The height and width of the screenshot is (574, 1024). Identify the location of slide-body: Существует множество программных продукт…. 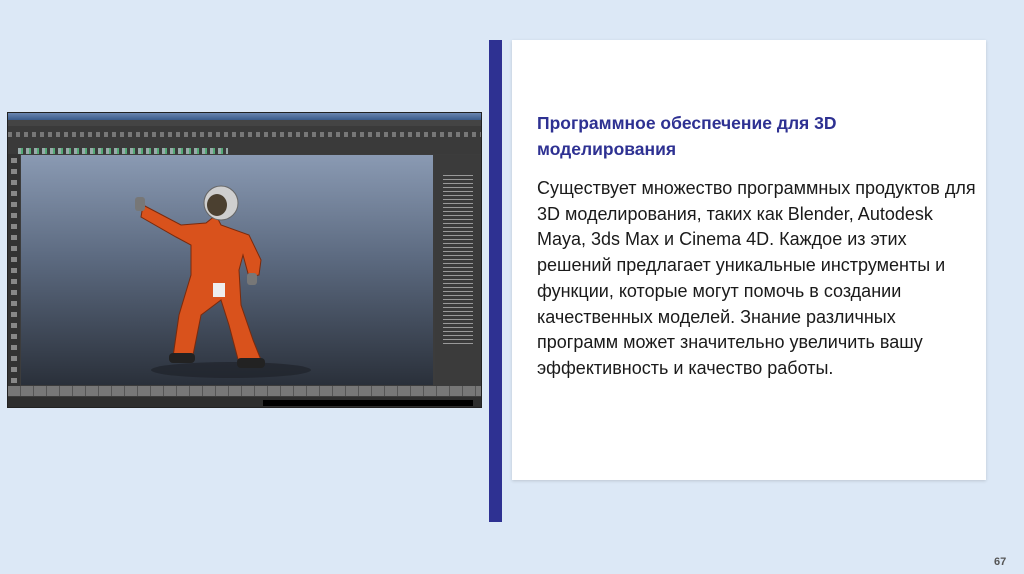
(756, 278).